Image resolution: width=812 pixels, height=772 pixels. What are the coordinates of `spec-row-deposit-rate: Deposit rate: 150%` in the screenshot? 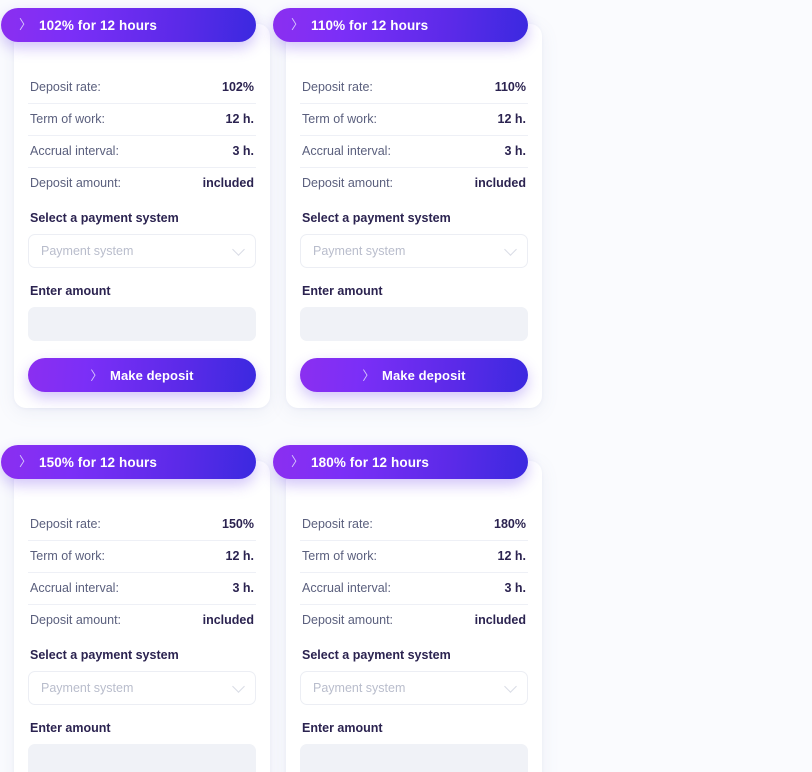 It's located at (142, 525).